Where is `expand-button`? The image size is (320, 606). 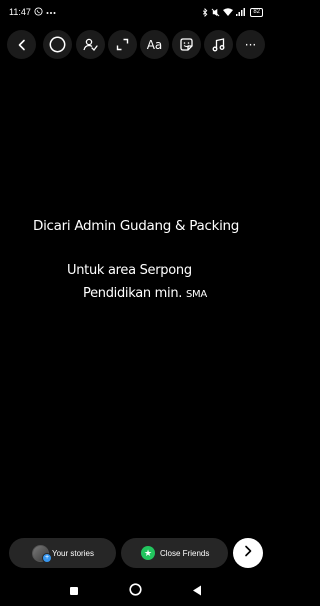 expand-button is located at coordinates (122, 44).